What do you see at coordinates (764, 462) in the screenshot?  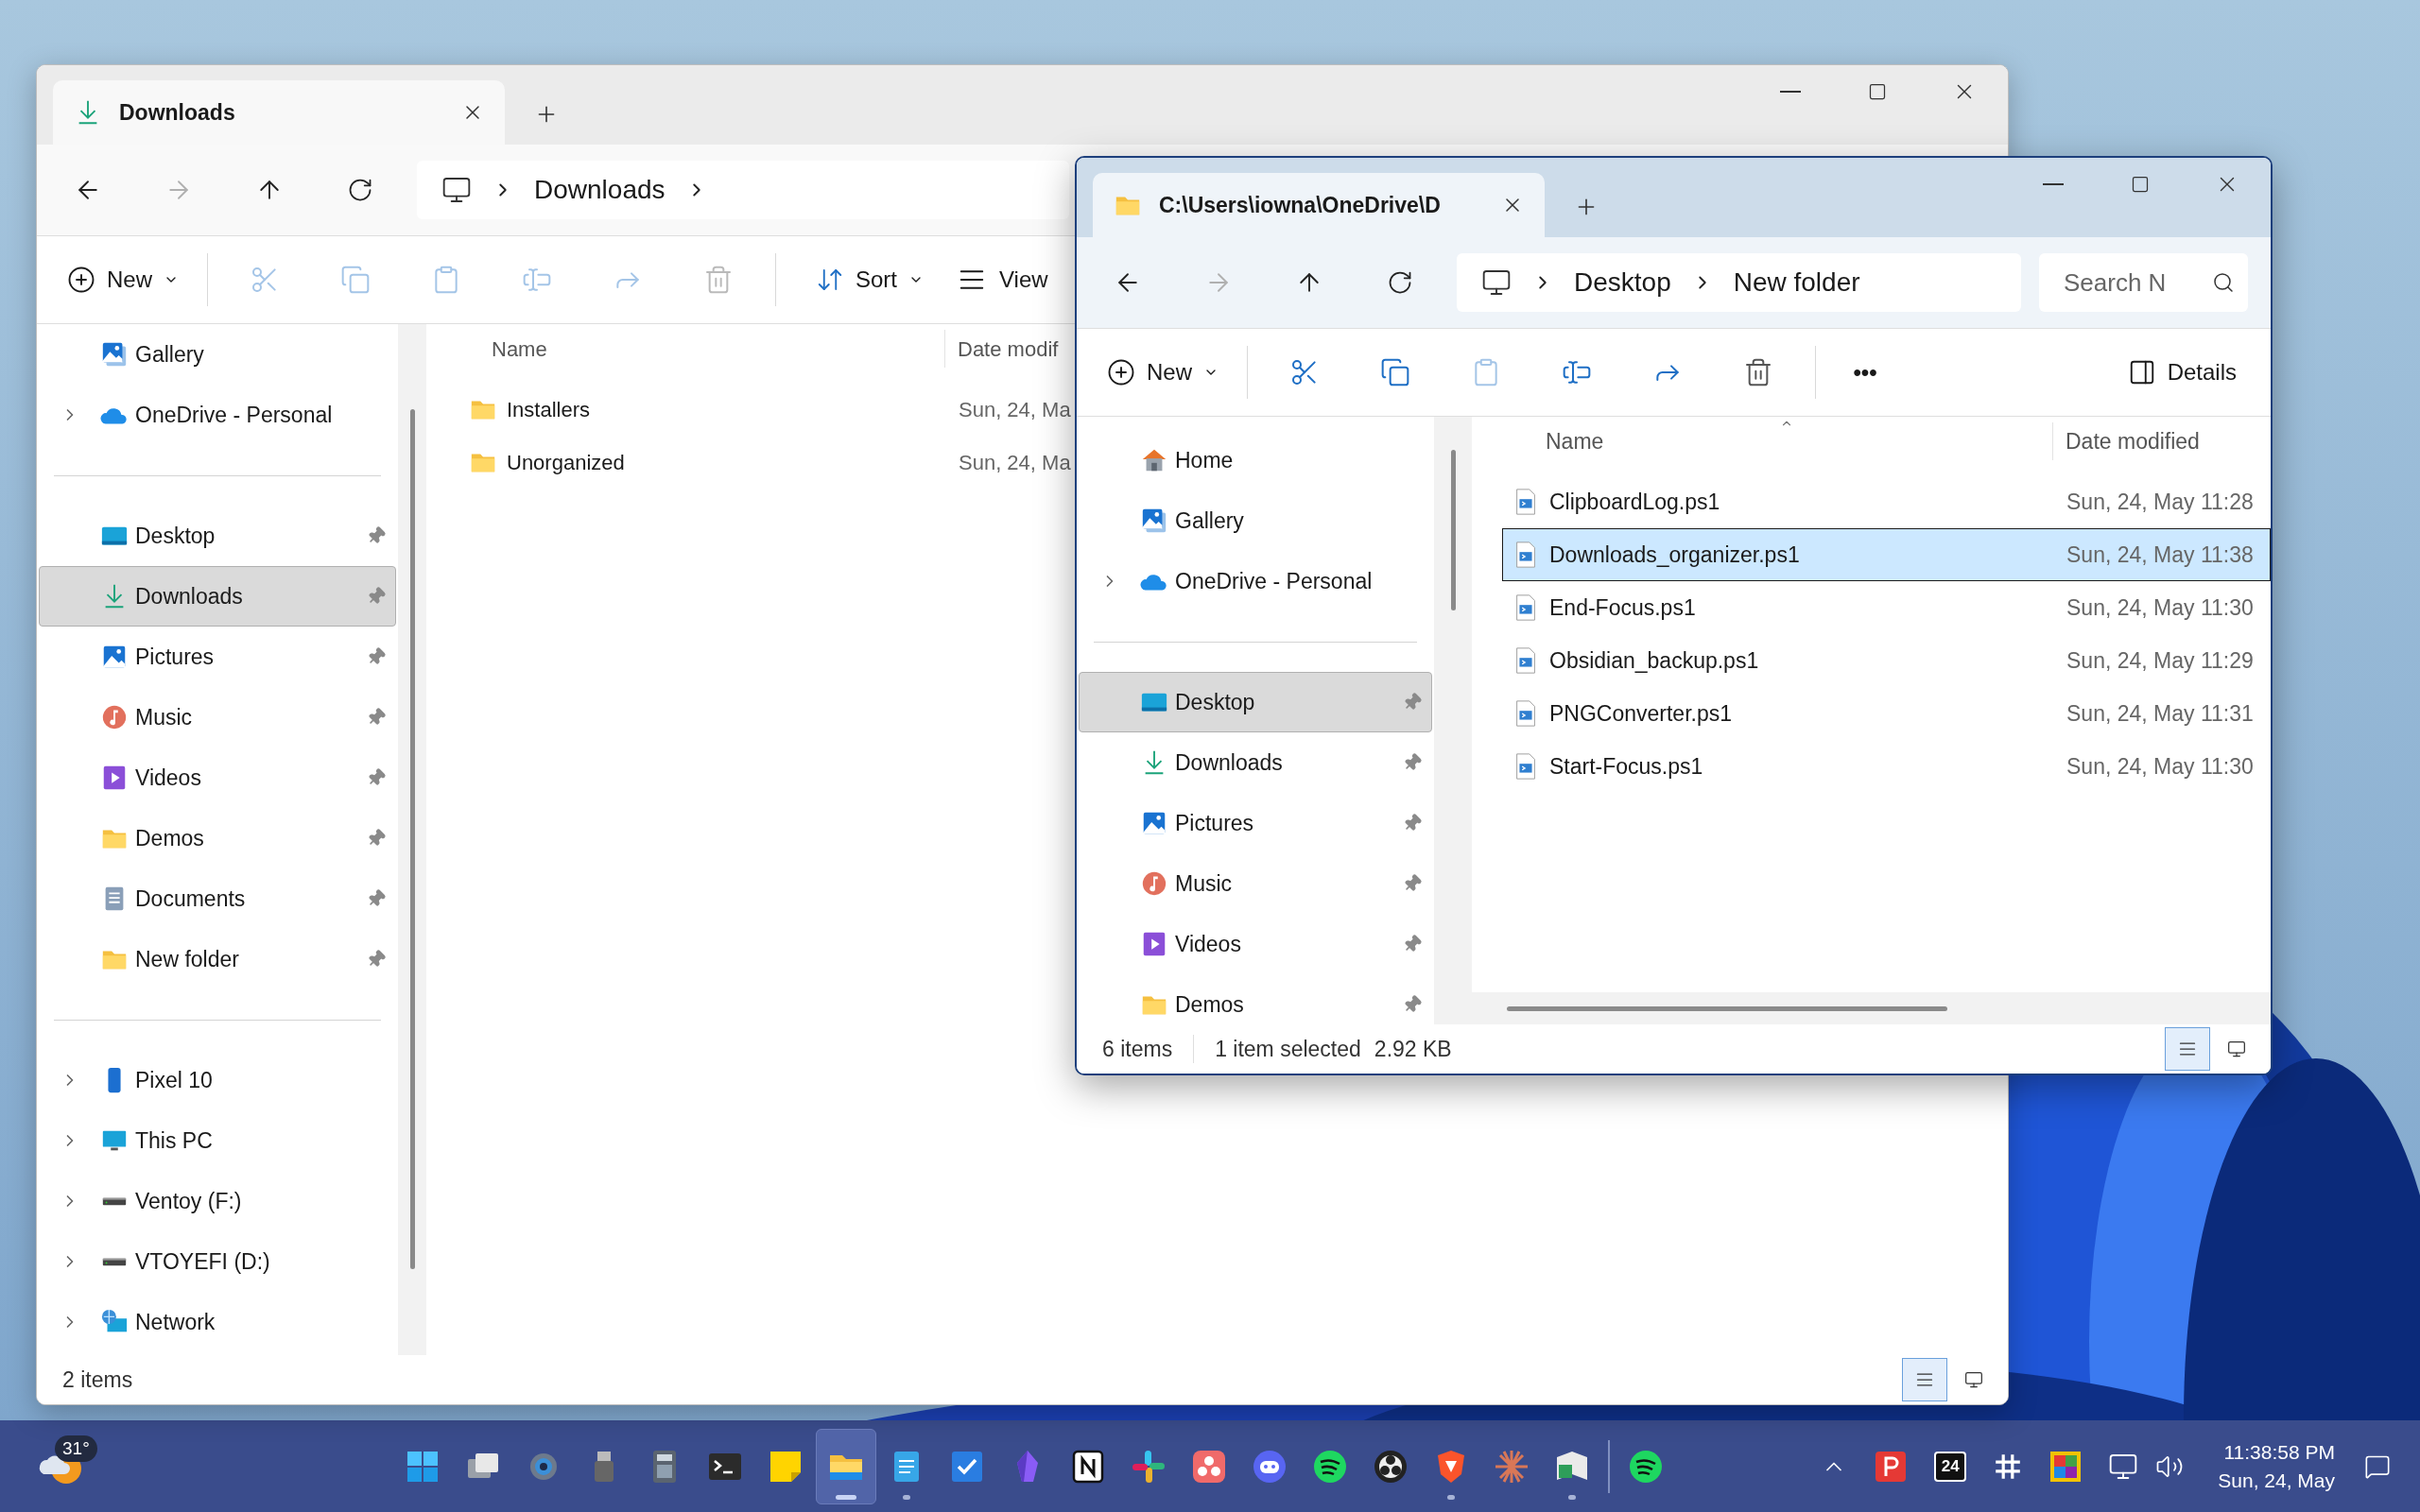 I see `file-row: Unorganized Sun, 24, Ma` at bounding box center [764, 462].